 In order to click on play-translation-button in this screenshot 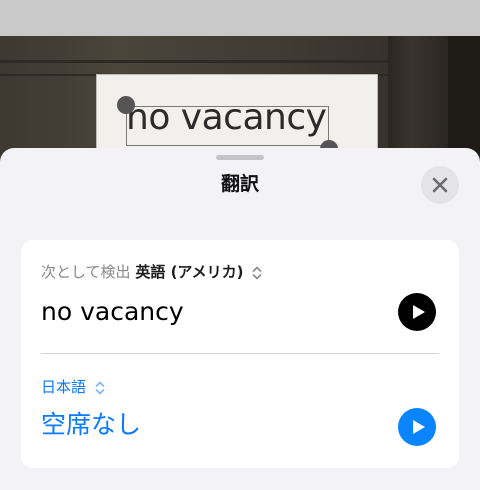, I will do `click(417, 427)`.